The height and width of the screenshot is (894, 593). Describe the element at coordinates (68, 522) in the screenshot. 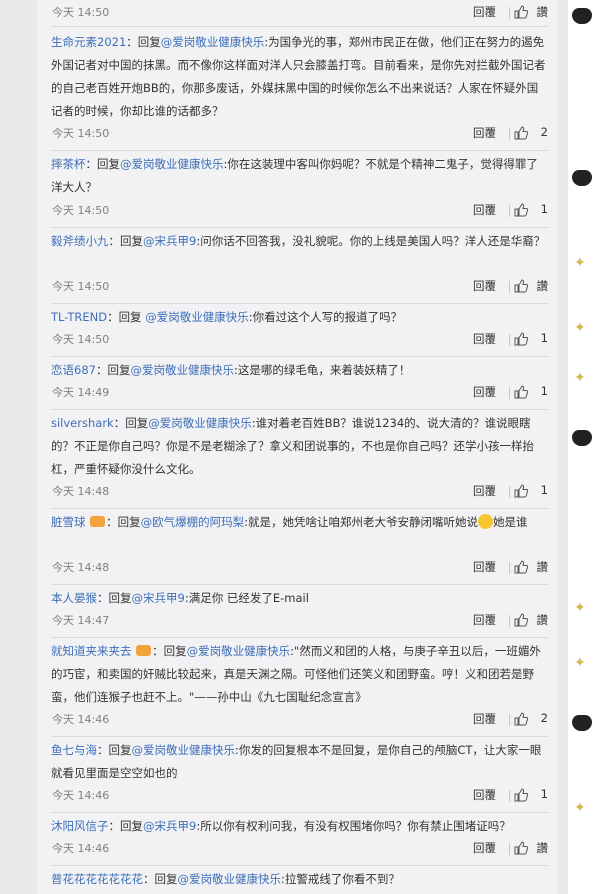

I see `comment-username: 脏雪球` at that location.